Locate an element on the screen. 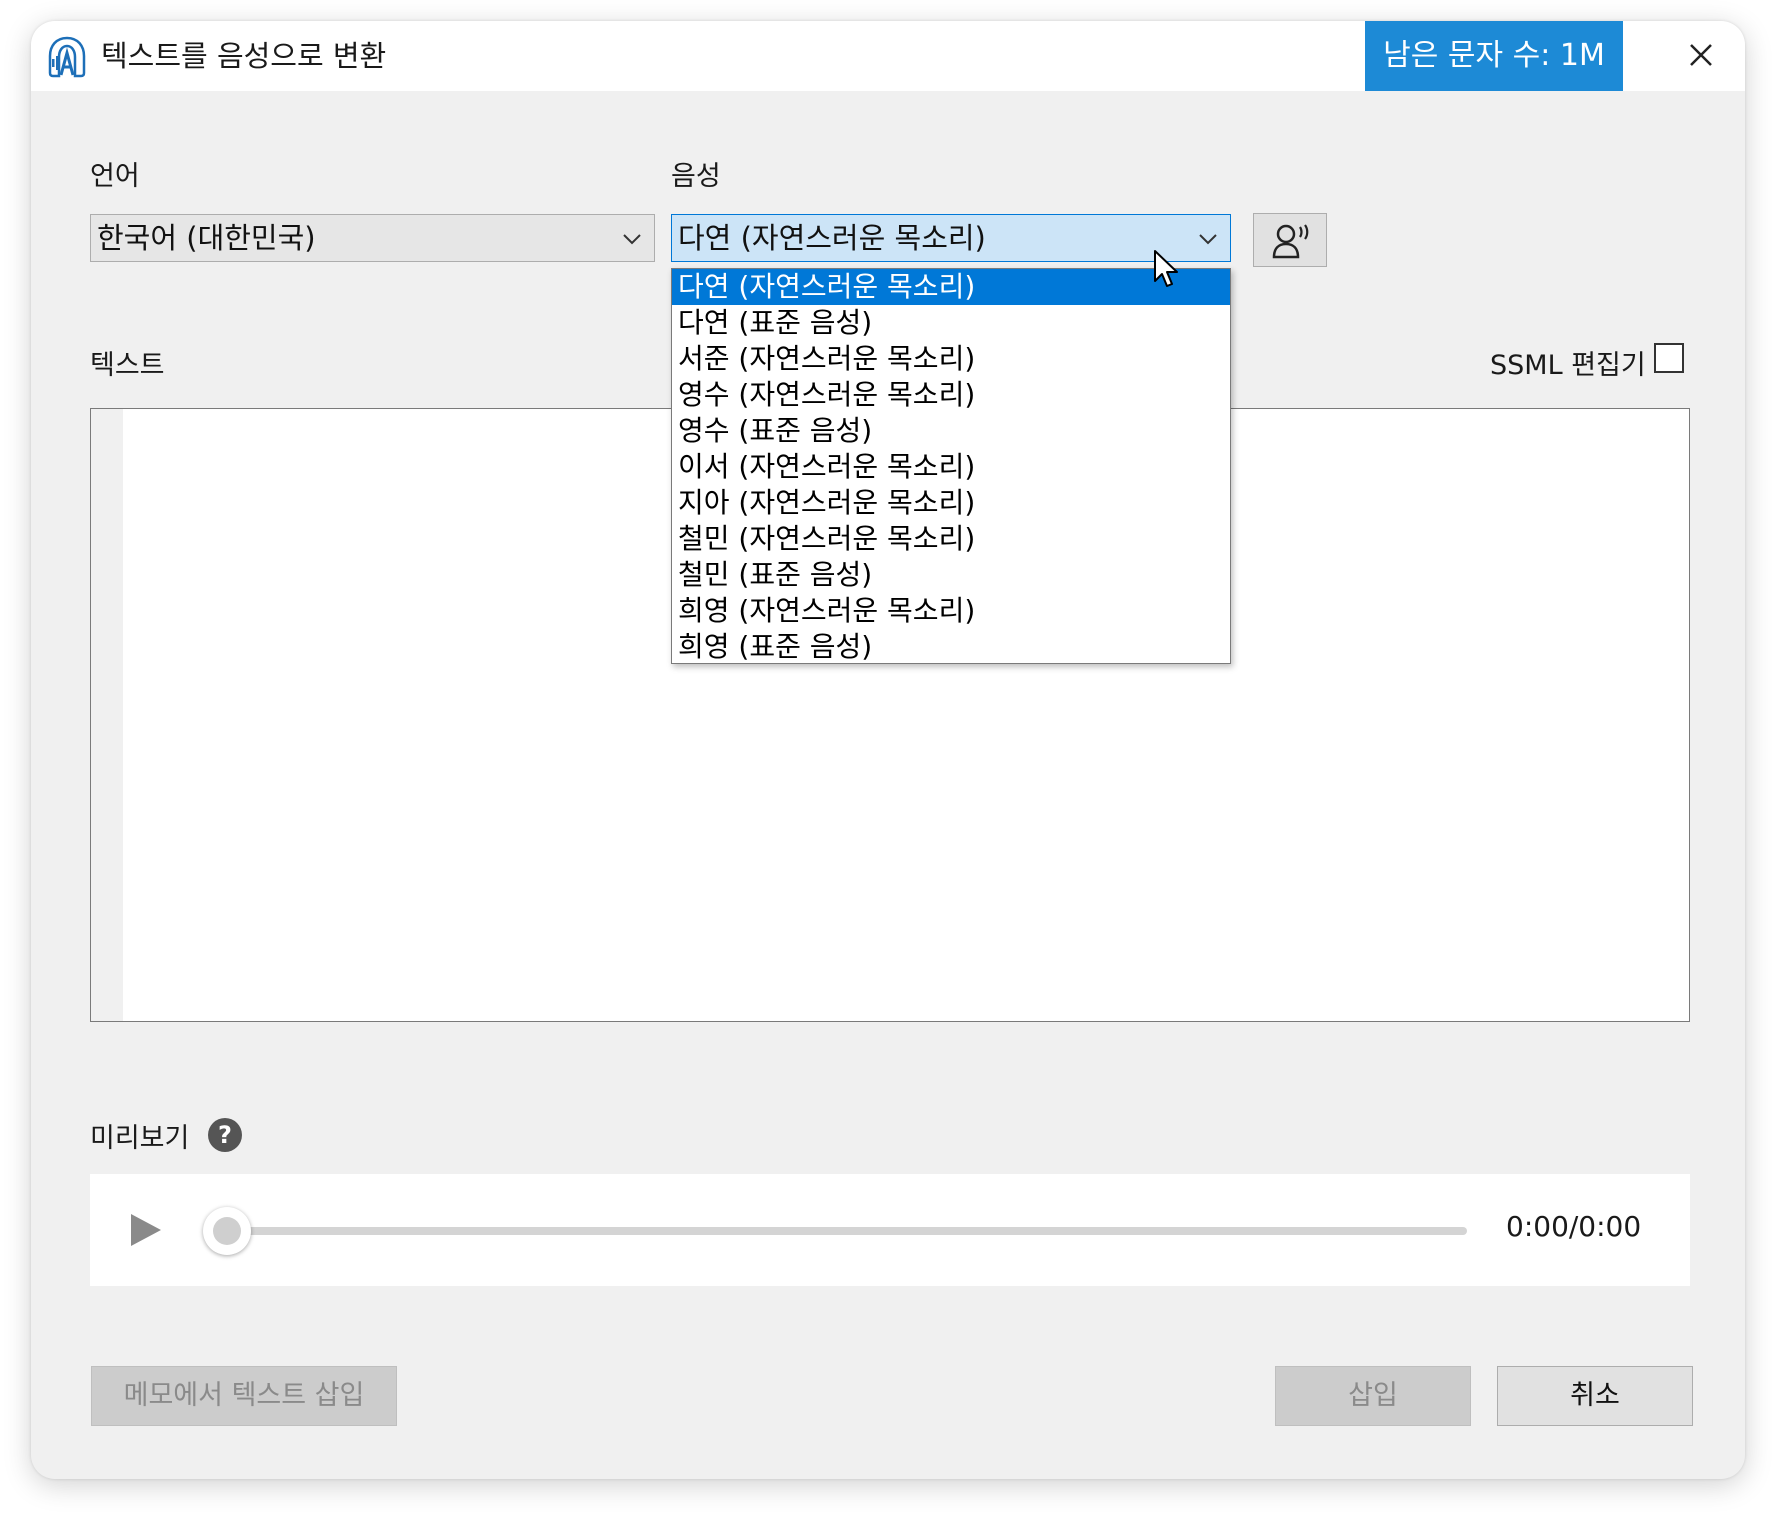  voice-select: 다연 (자연스러운 목소리) is located at coordinates (951, 238).